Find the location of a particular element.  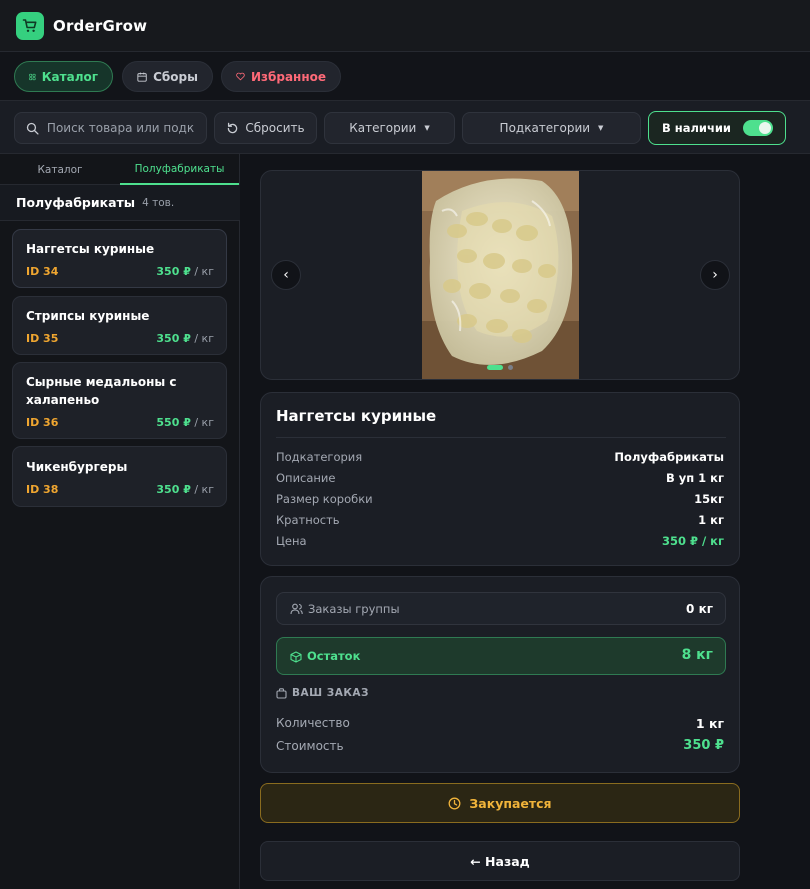

tab-favorites: Избранное is located at coordinates (281, 76).